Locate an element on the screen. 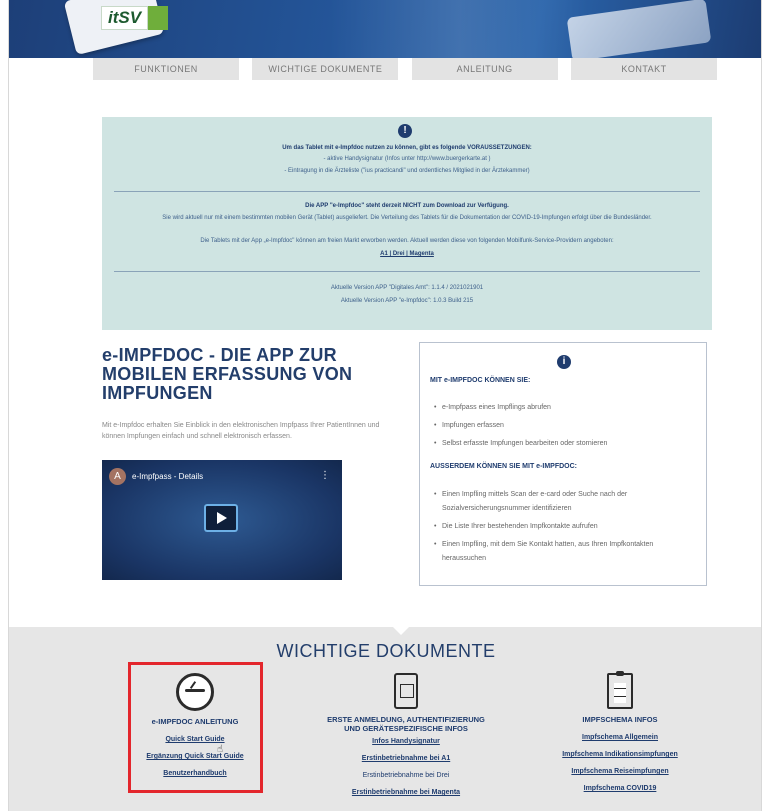 The width and height of the screenshot is (770, 811). phone-icon is located at coordinates (406, 691).